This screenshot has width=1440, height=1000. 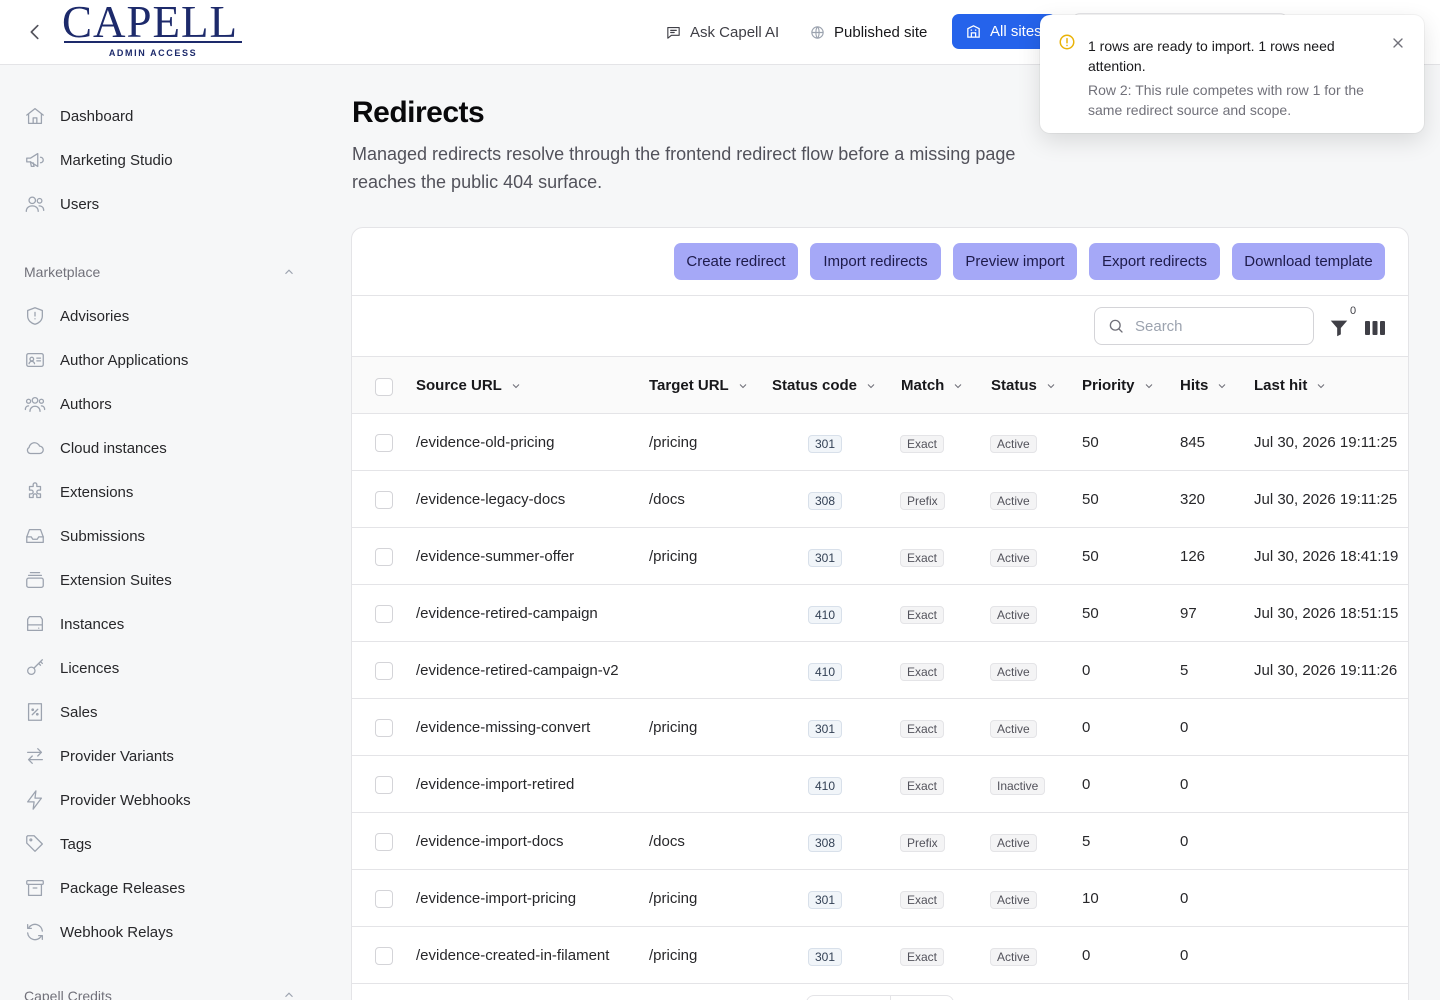 I want to click on create-redirect-button: Create redirect, so click(x=736, y=261).